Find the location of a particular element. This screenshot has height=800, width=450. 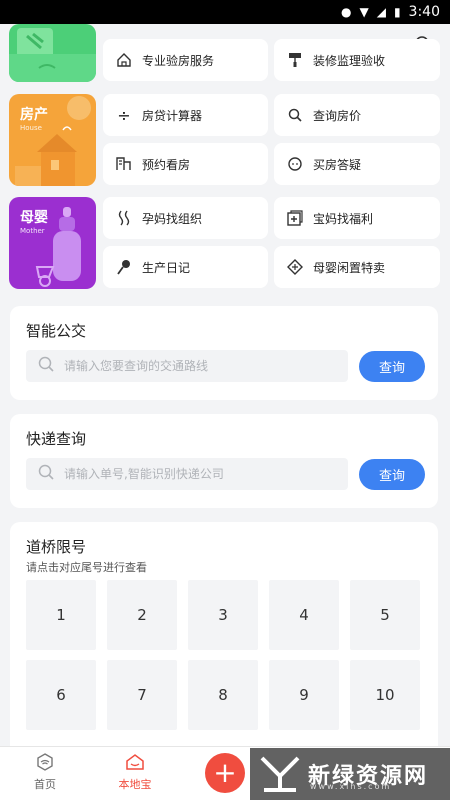

service-secondhand-sale: 母婴闲置特卖 is located at coordinates (357, 267).